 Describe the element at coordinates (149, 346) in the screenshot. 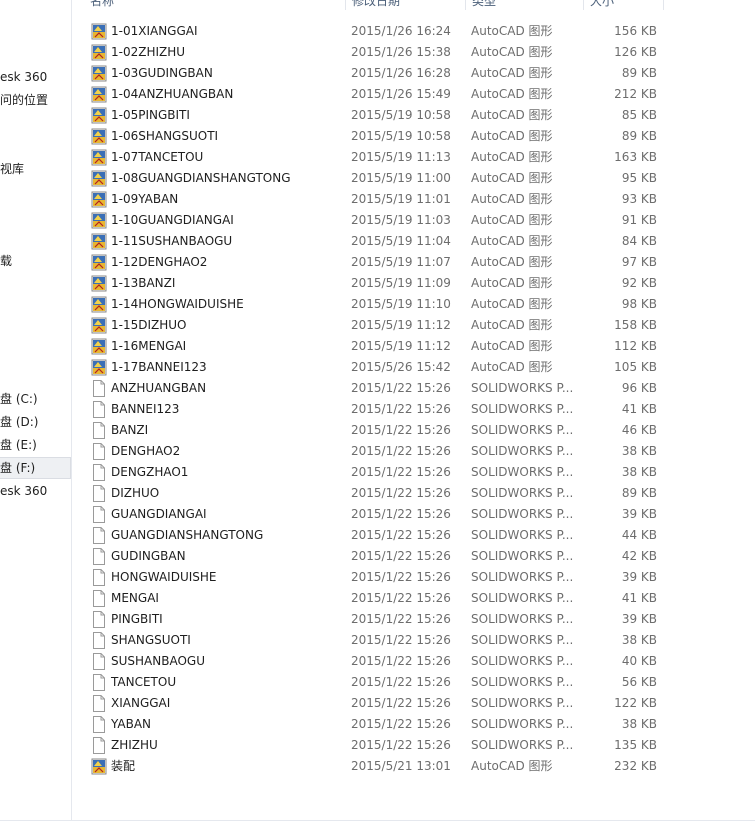

I see `file-name: 1-16MENGAI` at that location.